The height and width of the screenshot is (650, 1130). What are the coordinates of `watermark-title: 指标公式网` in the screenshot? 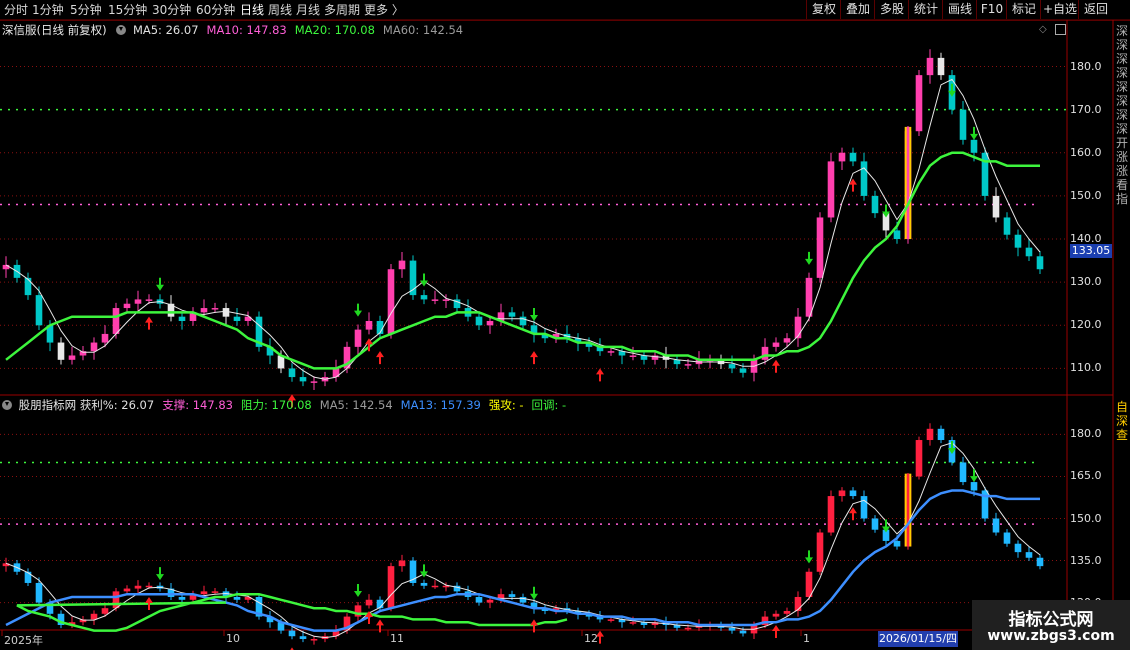 It's located at (1051, 620).